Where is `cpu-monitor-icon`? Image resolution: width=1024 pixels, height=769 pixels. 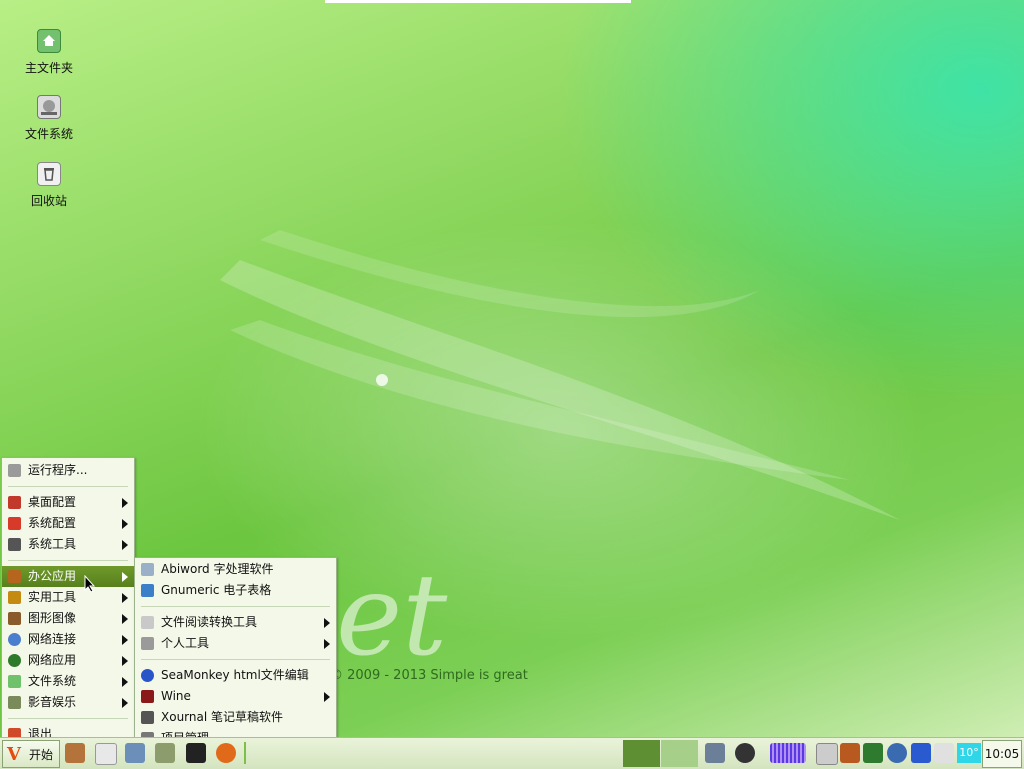
cpu-monitor-icon is located at coordinates (788, 753).